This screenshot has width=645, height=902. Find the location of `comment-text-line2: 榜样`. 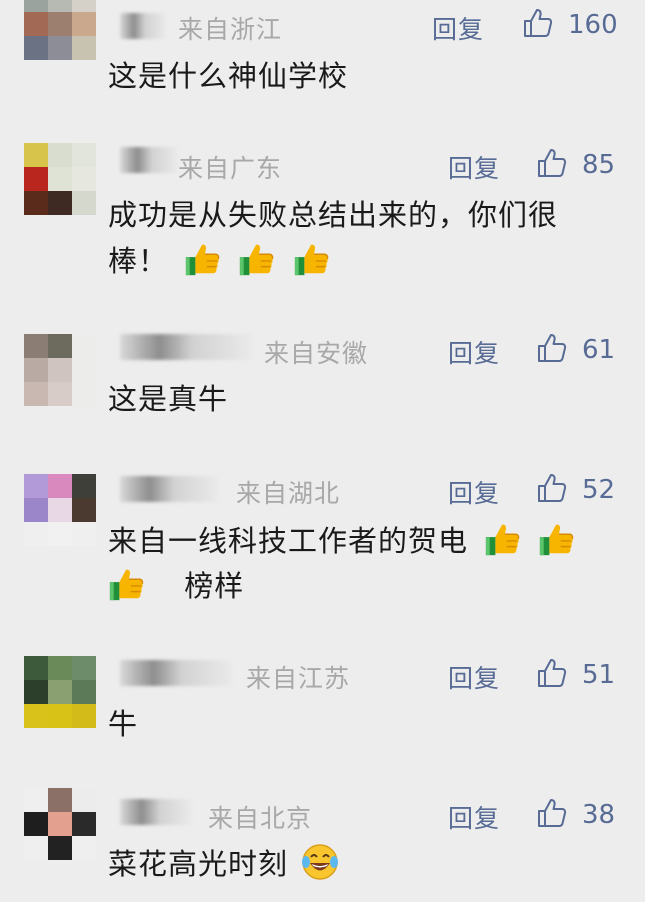

comment-text-line2: 榜样 is located at coordinates (176, 584).